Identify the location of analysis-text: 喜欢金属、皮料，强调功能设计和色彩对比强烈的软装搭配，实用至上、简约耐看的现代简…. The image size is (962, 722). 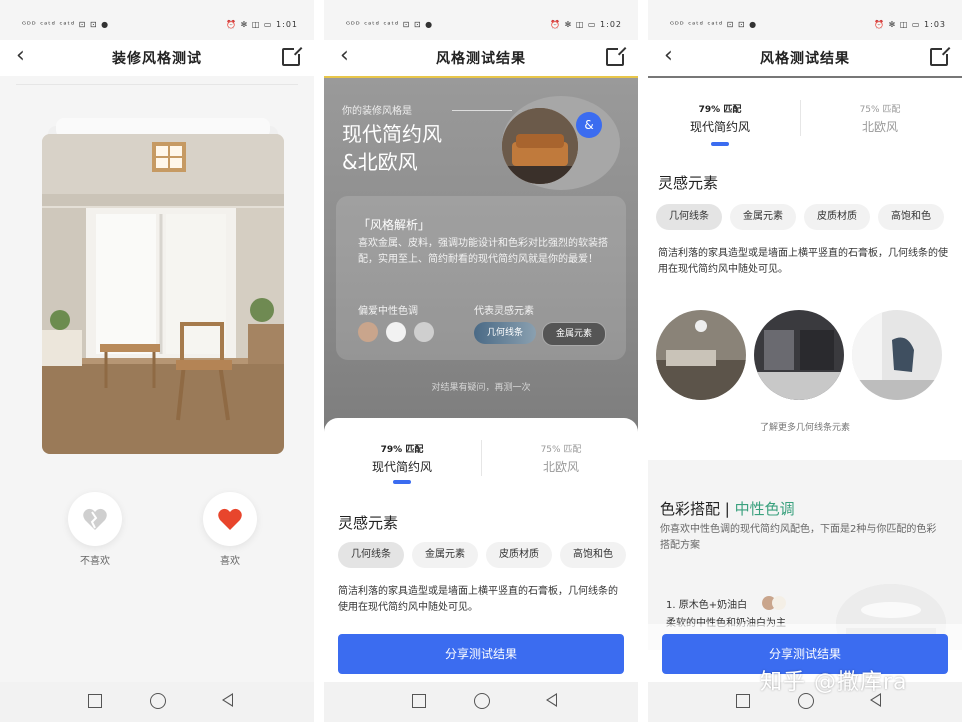
(483, 251).